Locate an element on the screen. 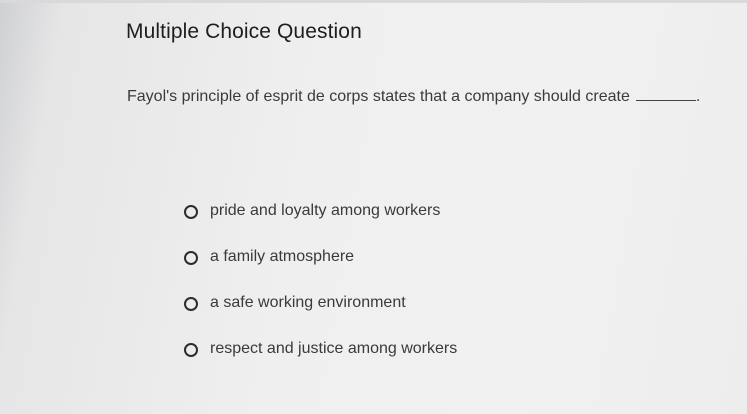 The image size is (747, 414). answer-option-3: a safe working environment is located at coordinates (320, 315).